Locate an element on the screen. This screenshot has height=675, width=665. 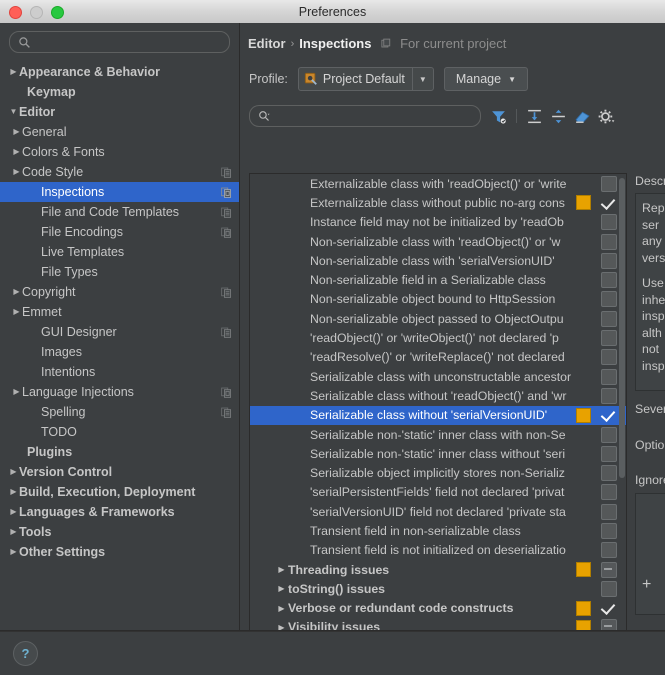
sidebar-search-box is located at coordinates (119, 42).